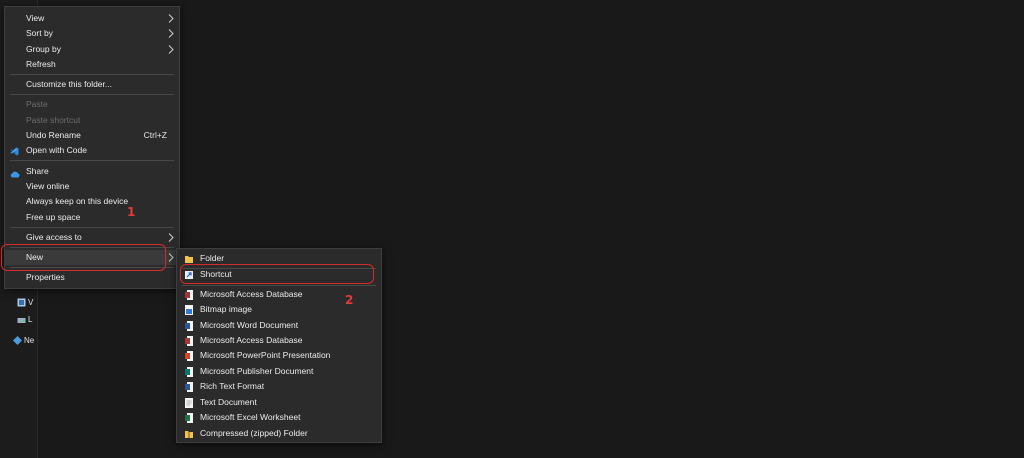  Describe the element at coordinates (279, 417) in the screenshot. I see `new-item-excel: Microsoft Excel Worksheet` at that location.